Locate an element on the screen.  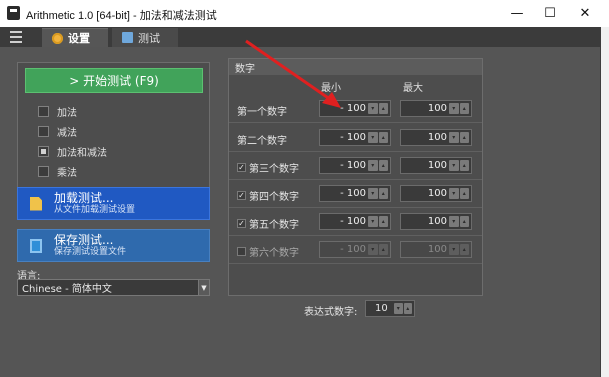
load-test-button: 加载测试... 从文件加载测试设置 is located at coordinates (113, 203).